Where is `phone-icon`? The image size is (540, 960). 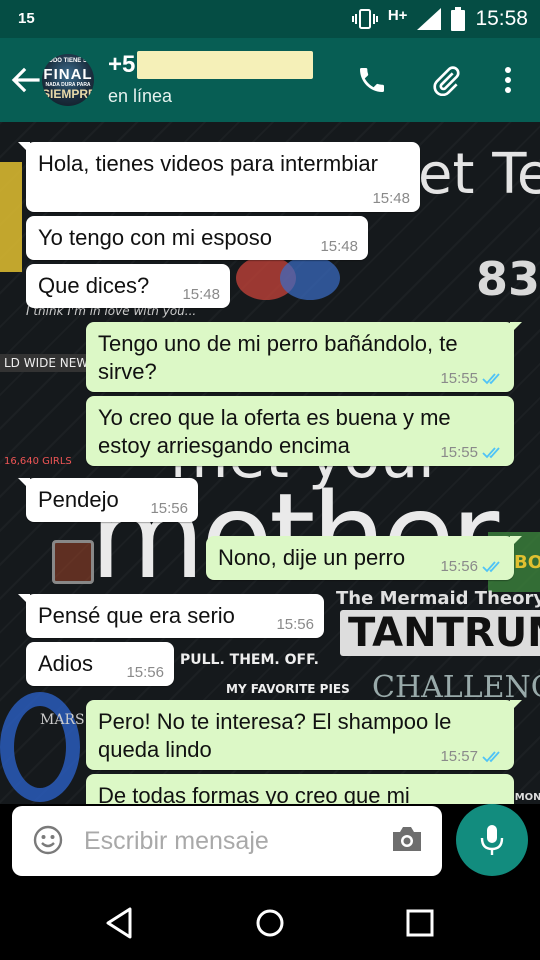
phone-icon is located at coordinates (372, 80).